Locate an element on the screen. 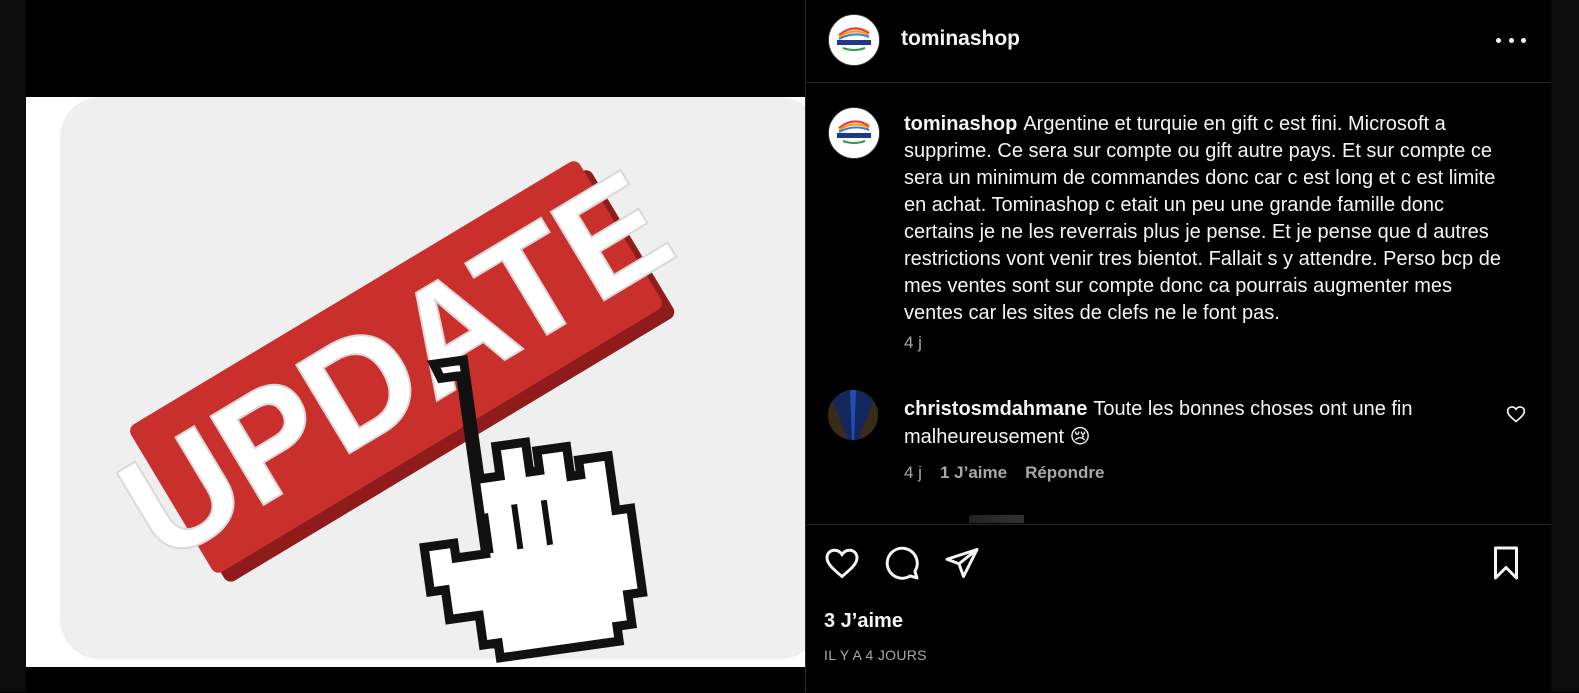  bookmark-icon is located at coordinates (1506, 563).